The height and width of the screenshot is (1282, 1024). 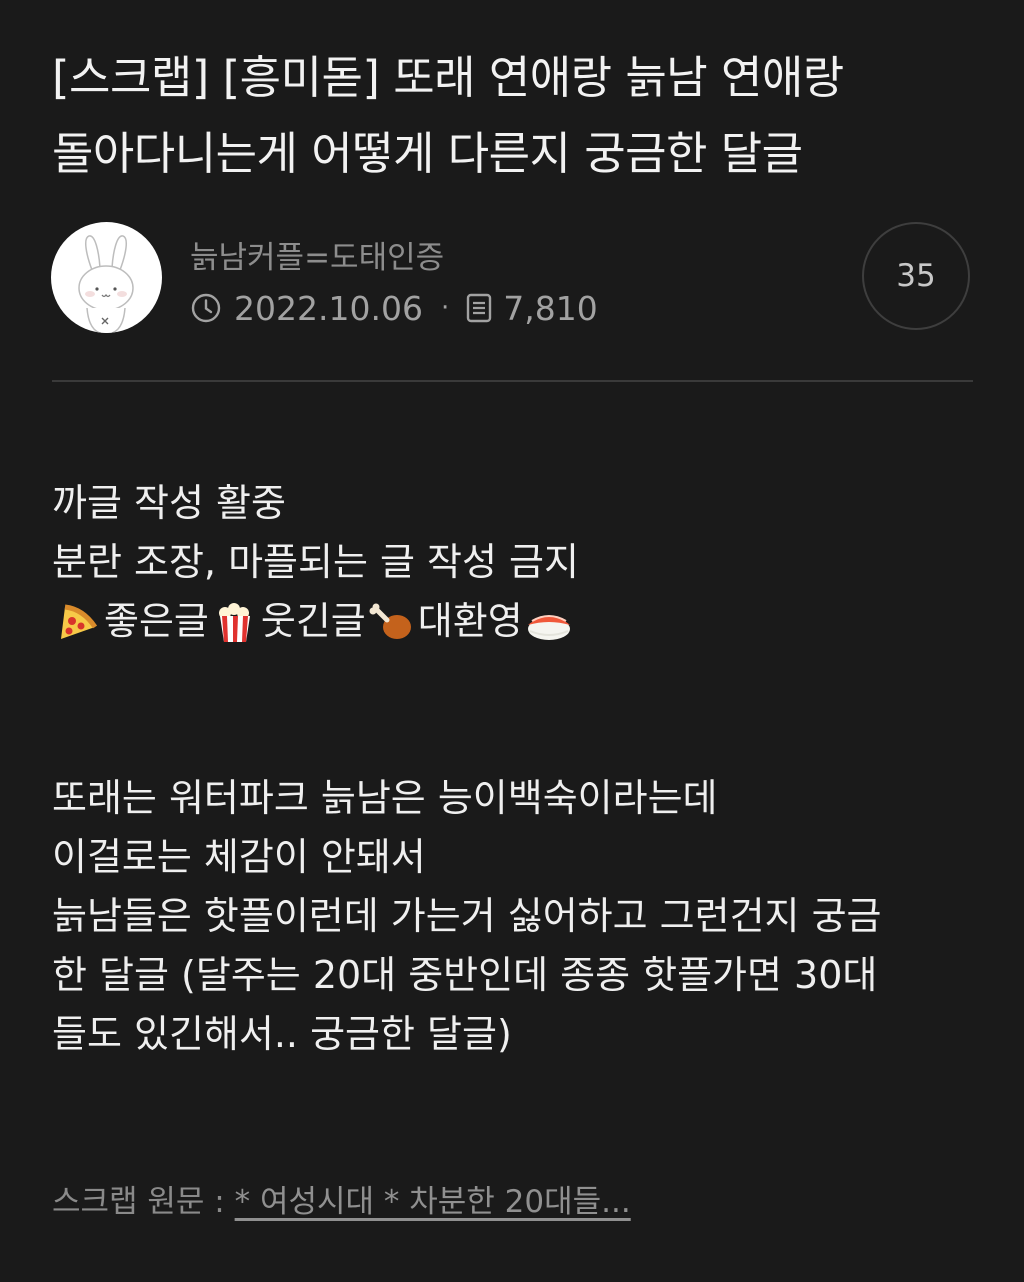 What do you see at coordinates (78, 622) in the screenshot?
I see `pizza-icon` at bounding box center [78, 622].